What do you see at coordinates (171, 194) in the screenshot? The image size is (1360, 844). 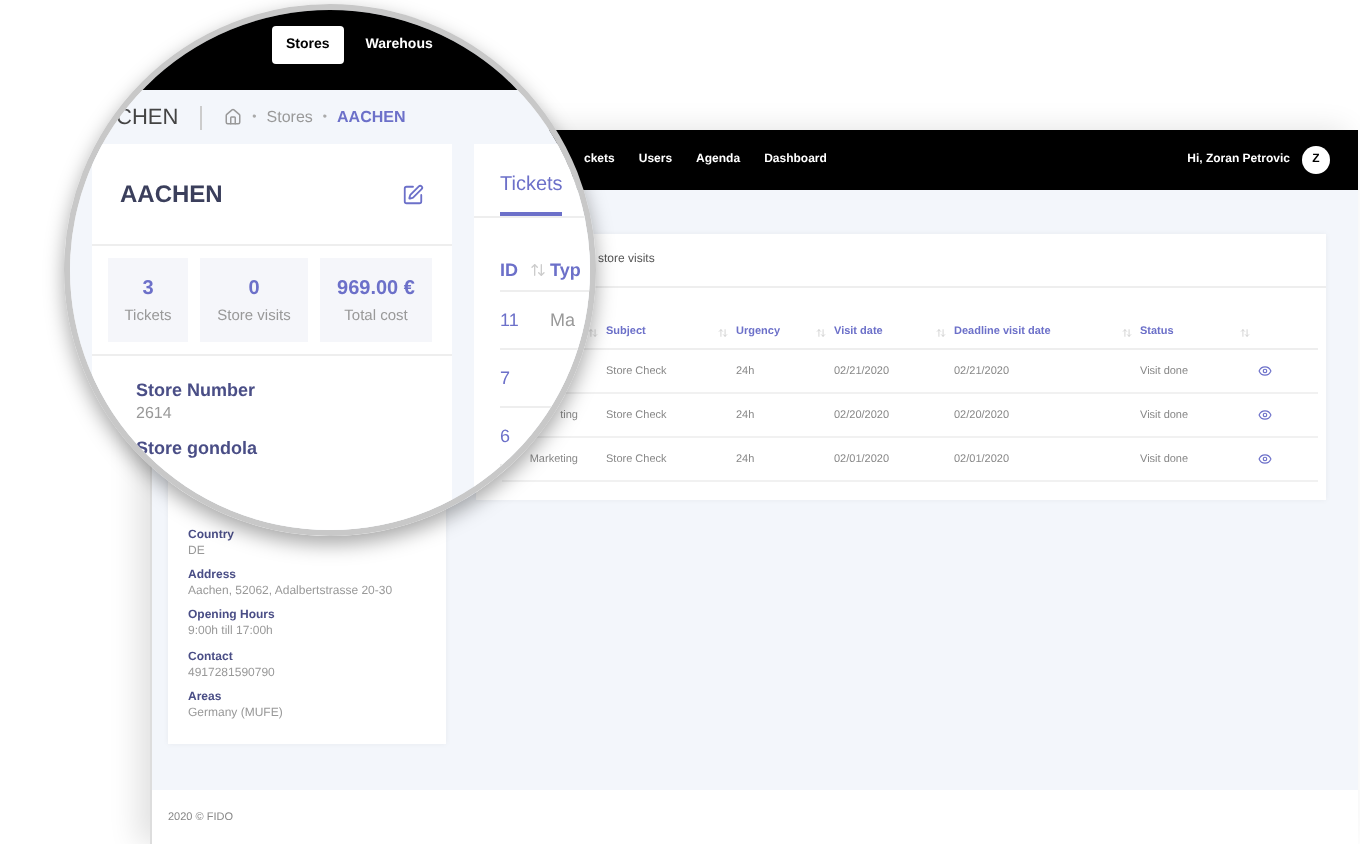 I see `store-name: AACHEN` at bounding box center [171, 194].